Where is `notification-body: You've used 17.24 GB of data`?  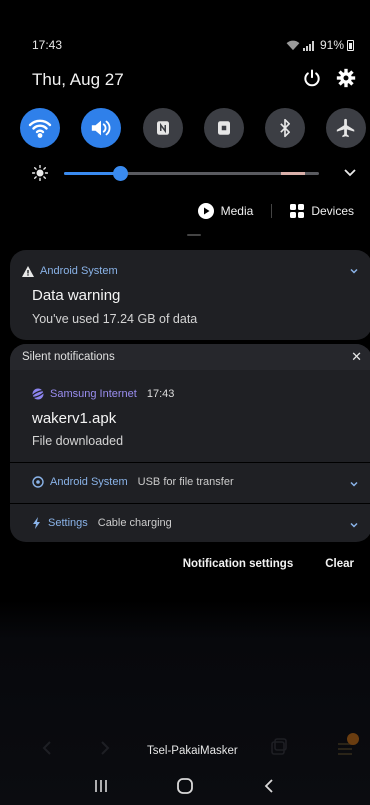
notification-body: You've used 17.24 GB of data is located at coordinates (115, 319).